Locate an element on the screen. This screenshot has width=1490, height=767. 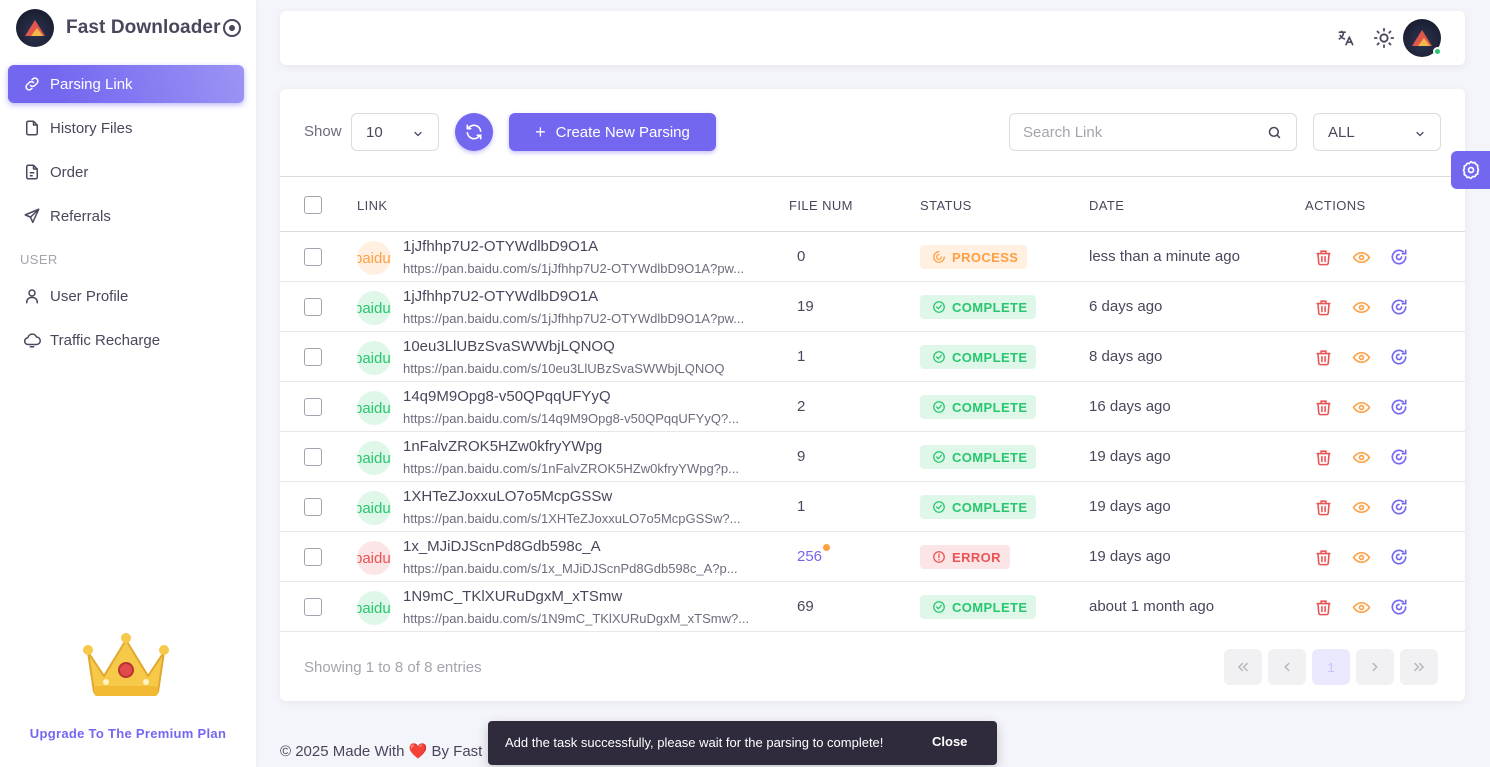
file-num-value: 9 is located at coordinates (801, 456).